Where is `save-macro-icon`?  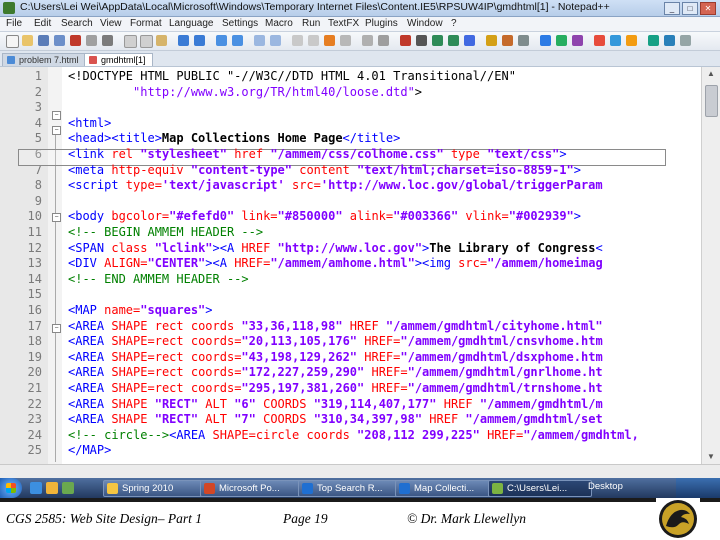
save-macro-icon is located at coordinates (469, 40).